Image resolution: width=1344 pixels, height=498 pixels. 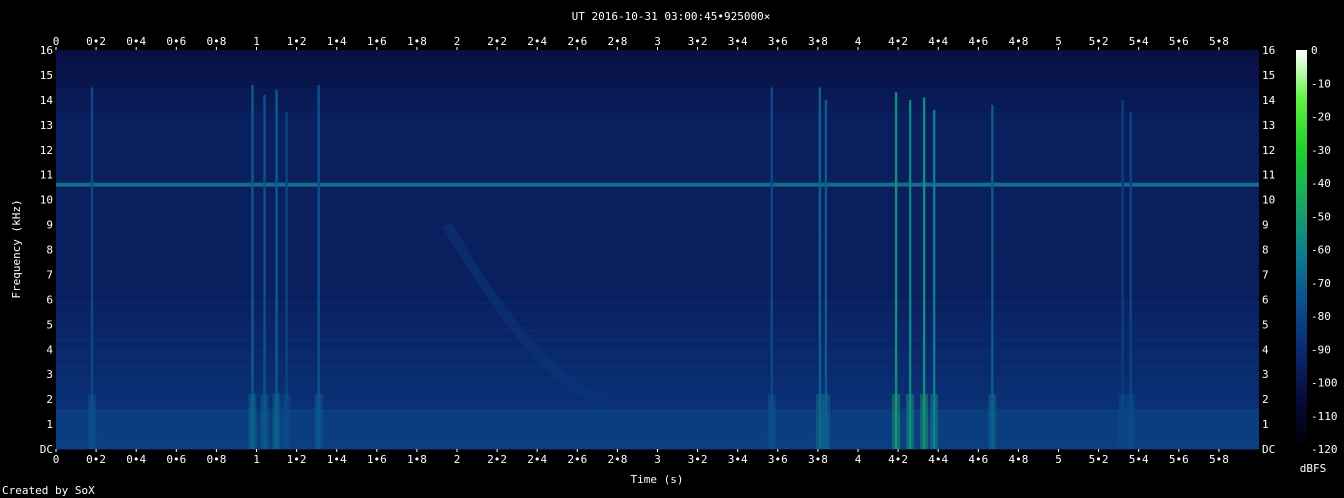 I want to click on x-tick-label: 0•8, so click(x=216, y=459).